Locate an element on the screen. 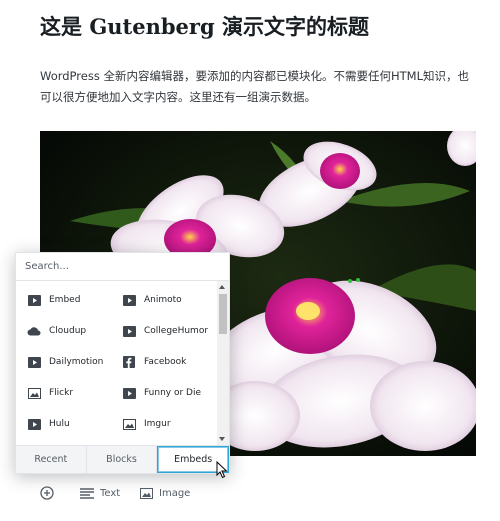  block-item-animoto: Animoto is located at coordinates (152, 300).